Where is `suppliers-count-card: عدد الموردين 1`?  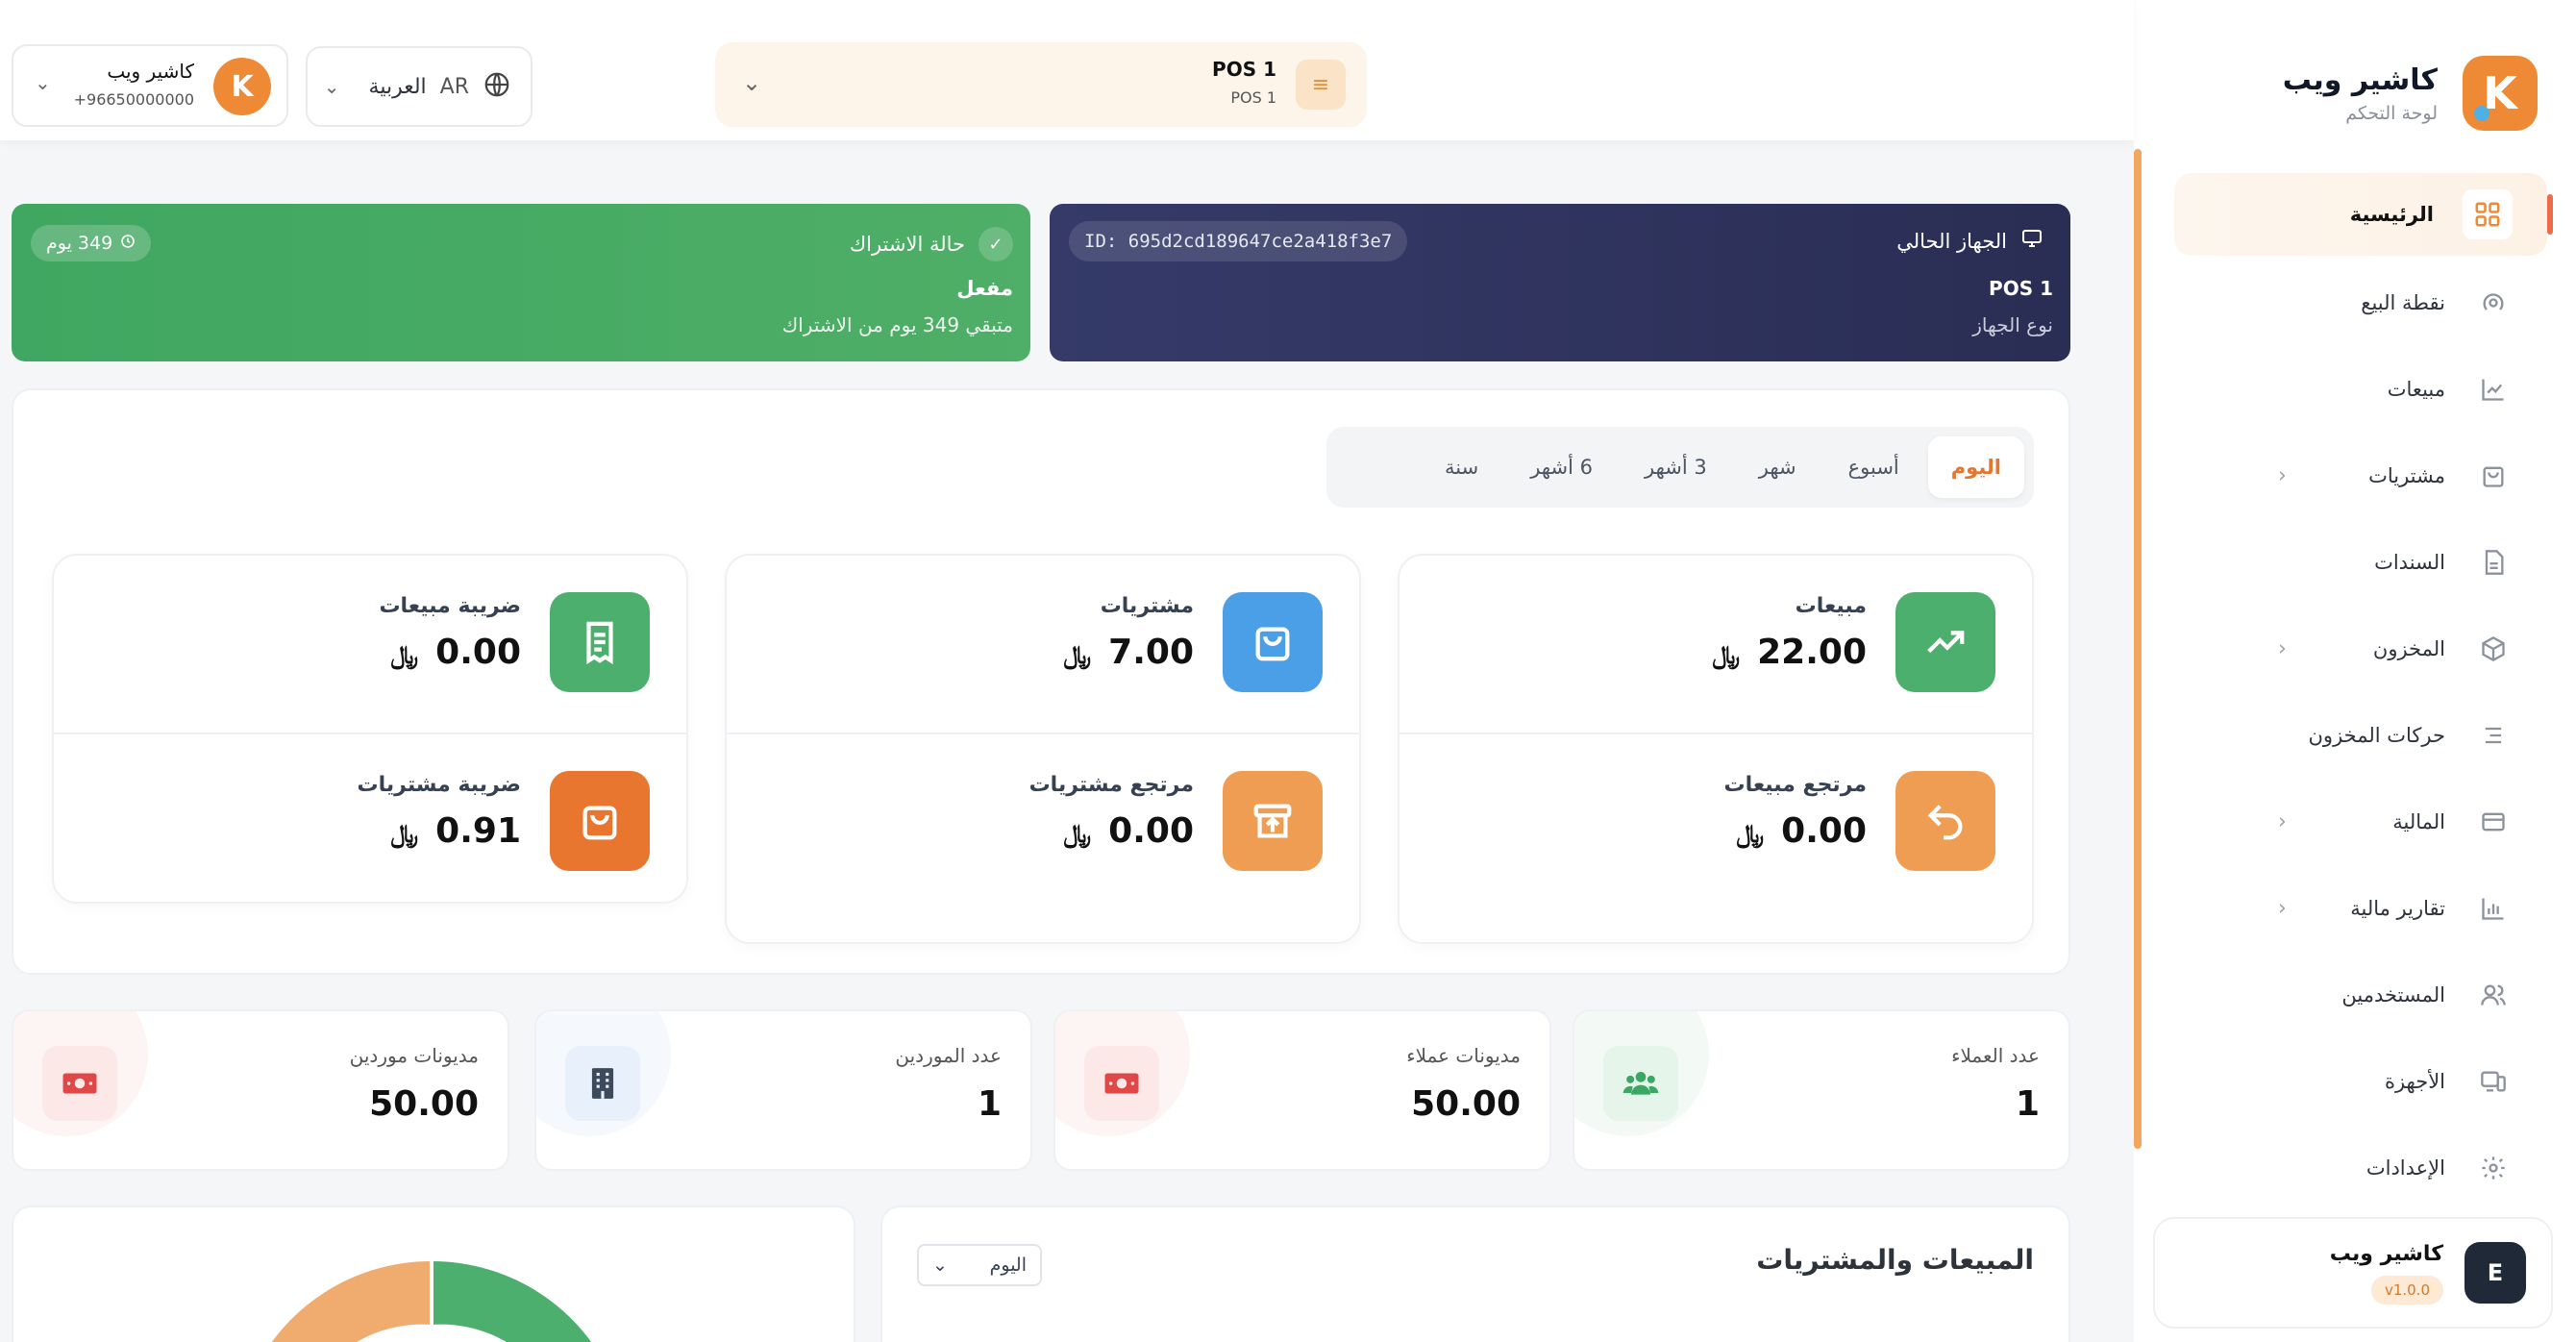 suppliers-count-card: عدد الموردين 1 is located at coordinates (783, 1090).